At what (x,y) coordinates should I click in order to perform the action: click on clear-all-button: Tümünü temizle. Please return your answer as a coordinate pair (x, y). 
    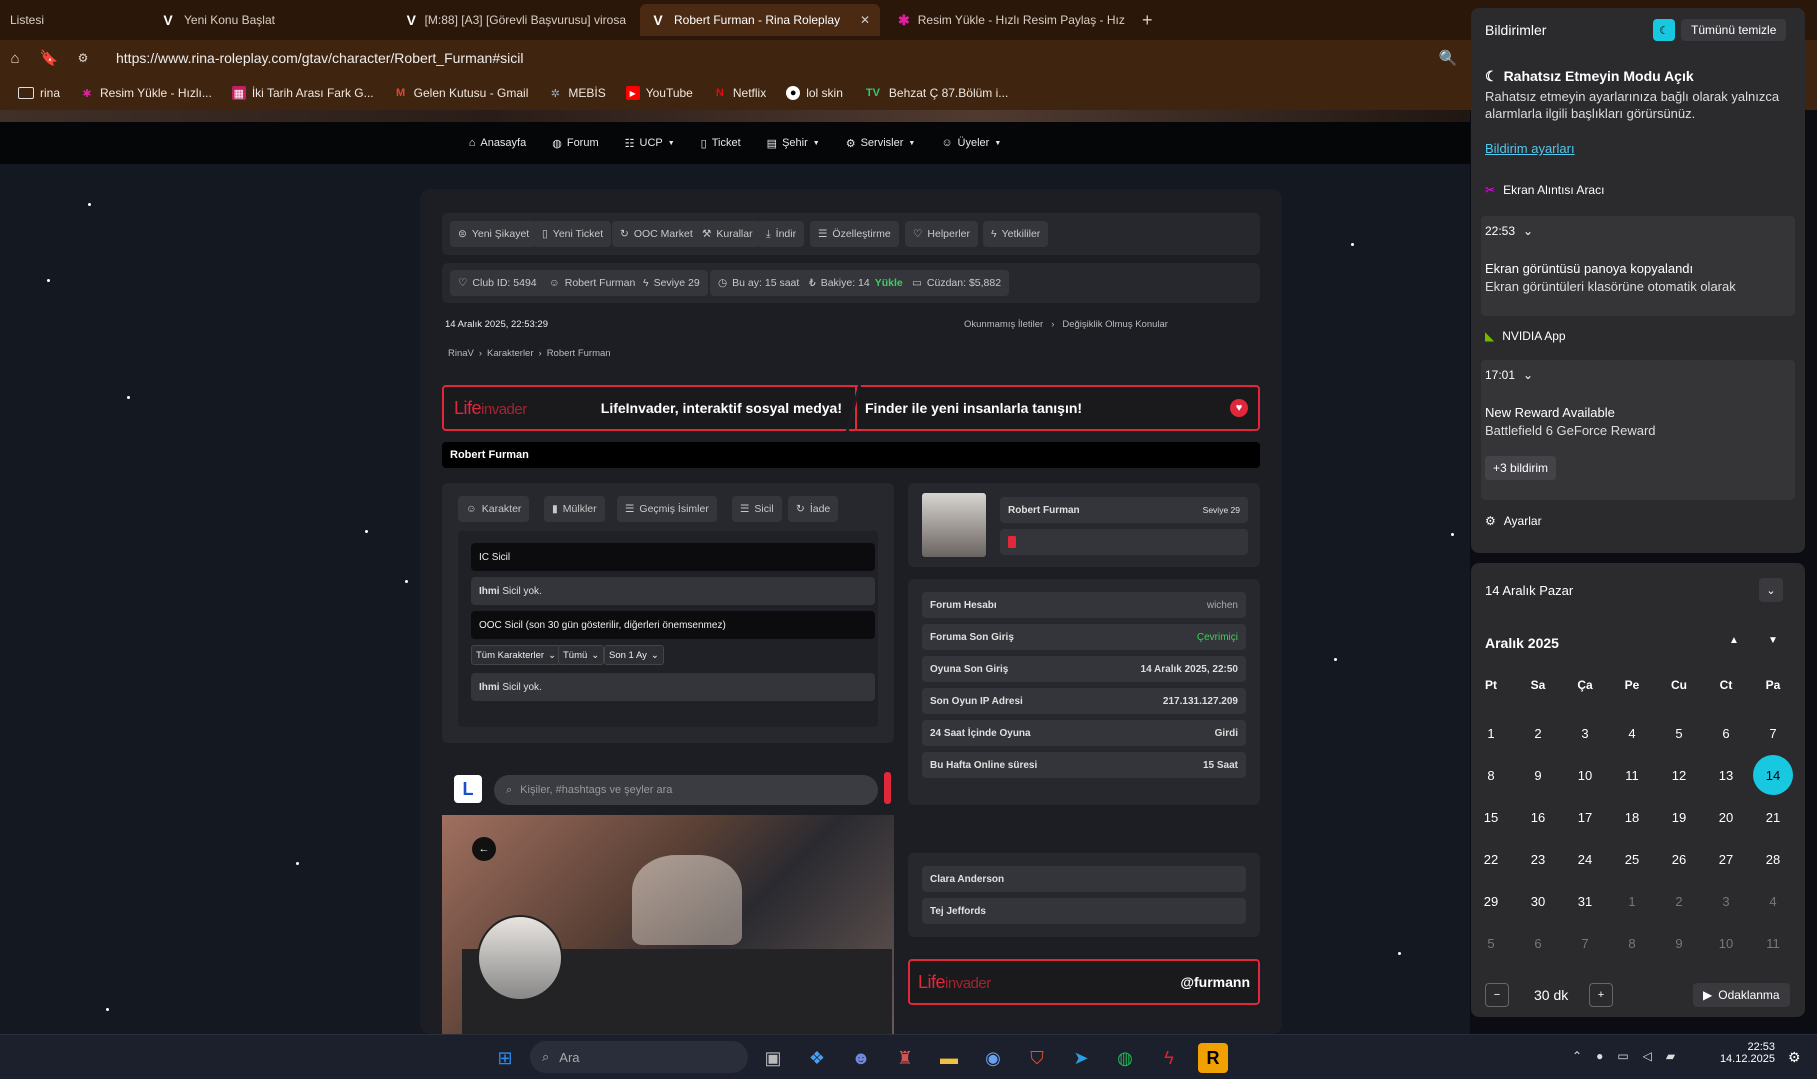
    Looking at the image, I should click on (1734, 30).